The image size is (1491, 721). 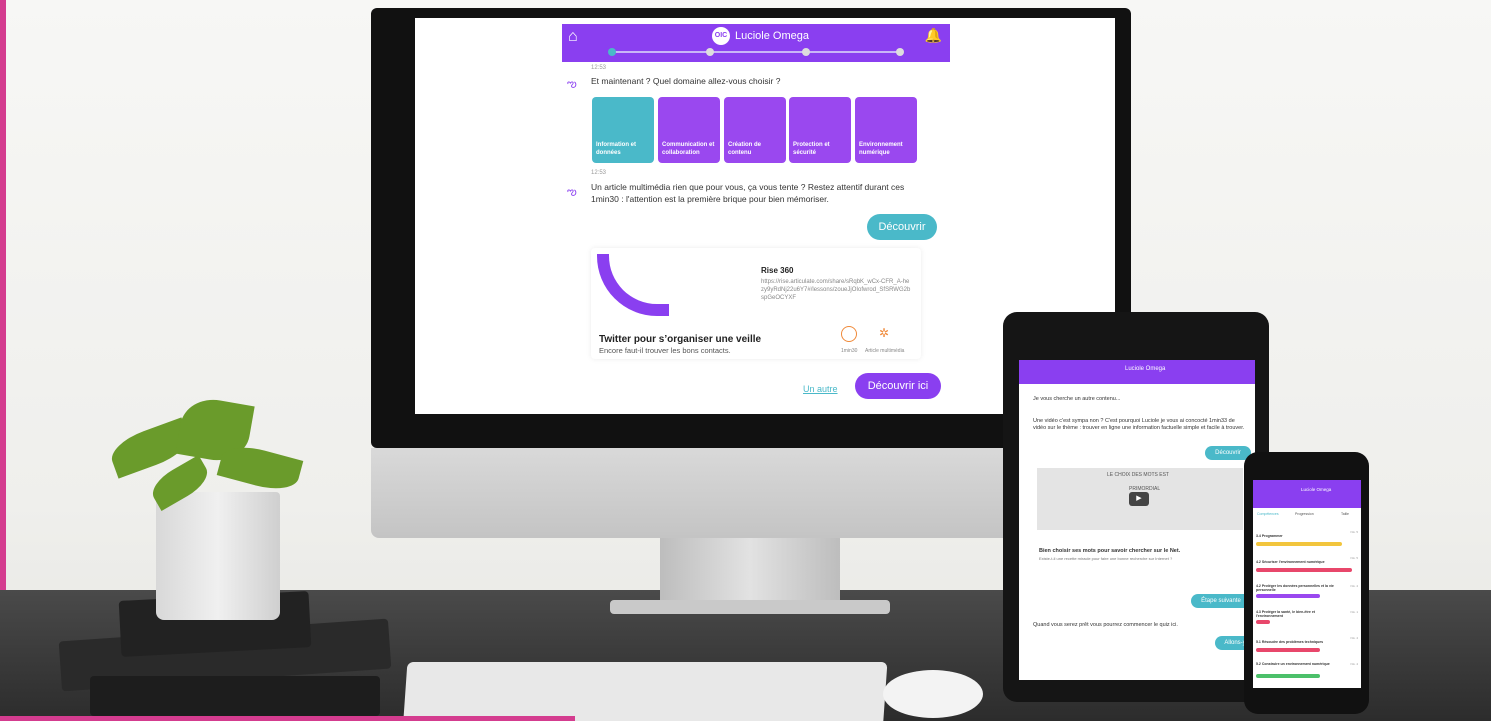 What do you see at coordinates (933, 694) in the screenshot?
I see `mouse` at bounding box center [933, 694].